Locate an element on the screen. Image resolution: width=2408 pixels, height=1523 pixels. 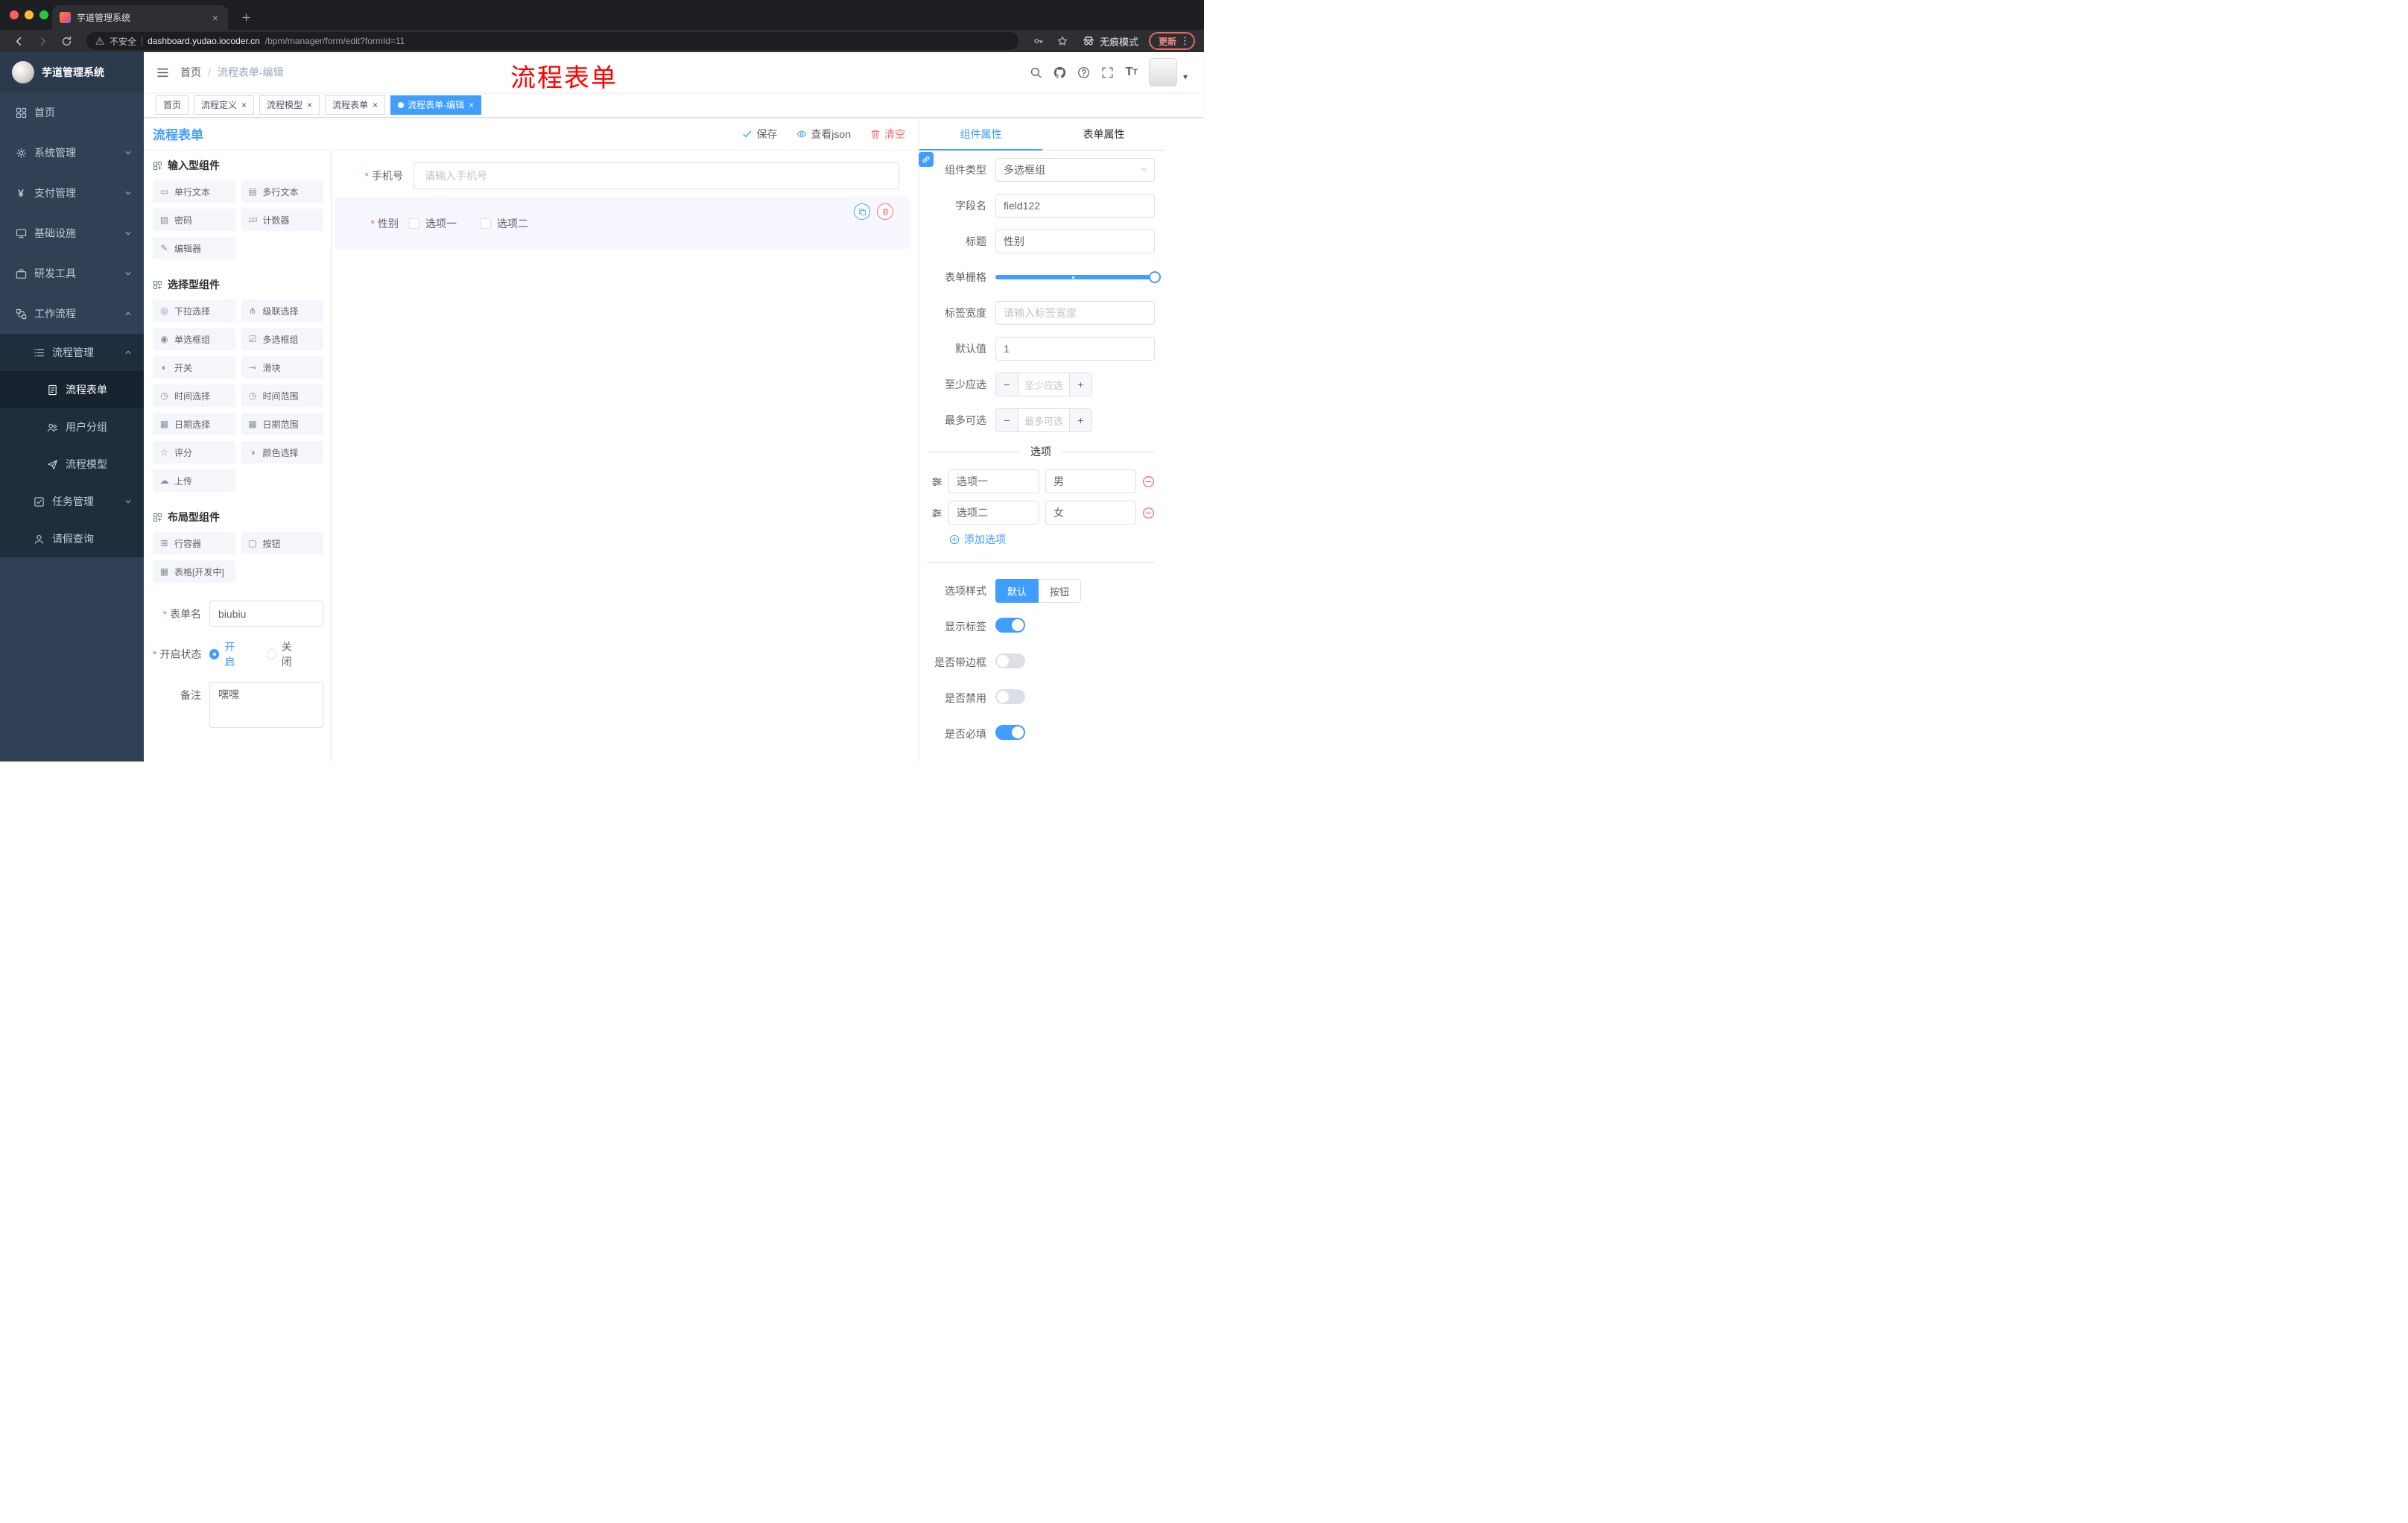
component-multi-text: ▤ 多行文本 is located at coordinates (282, 192).